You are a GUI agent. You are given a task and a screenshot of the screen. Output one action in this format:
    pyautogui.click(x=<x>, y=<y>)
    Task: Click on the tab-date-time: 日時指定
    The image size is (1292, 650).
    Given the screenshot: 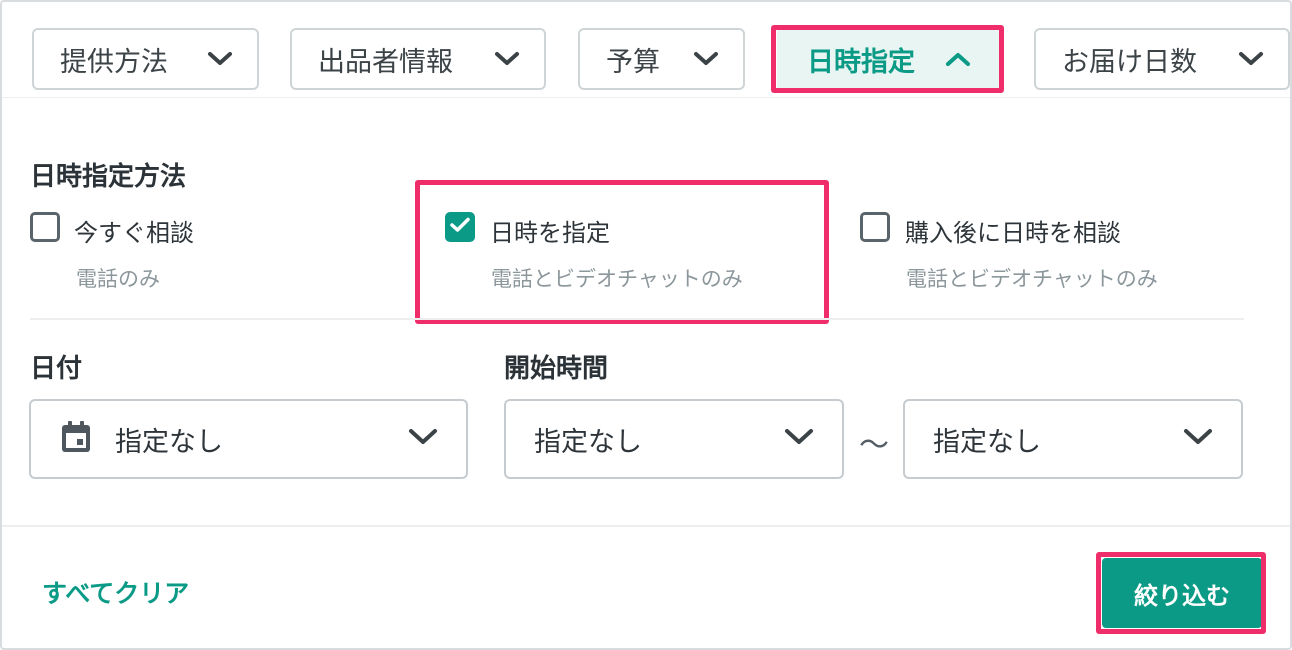 What is the action you would take?
    pyautogui.click(x=888, y=59)
    